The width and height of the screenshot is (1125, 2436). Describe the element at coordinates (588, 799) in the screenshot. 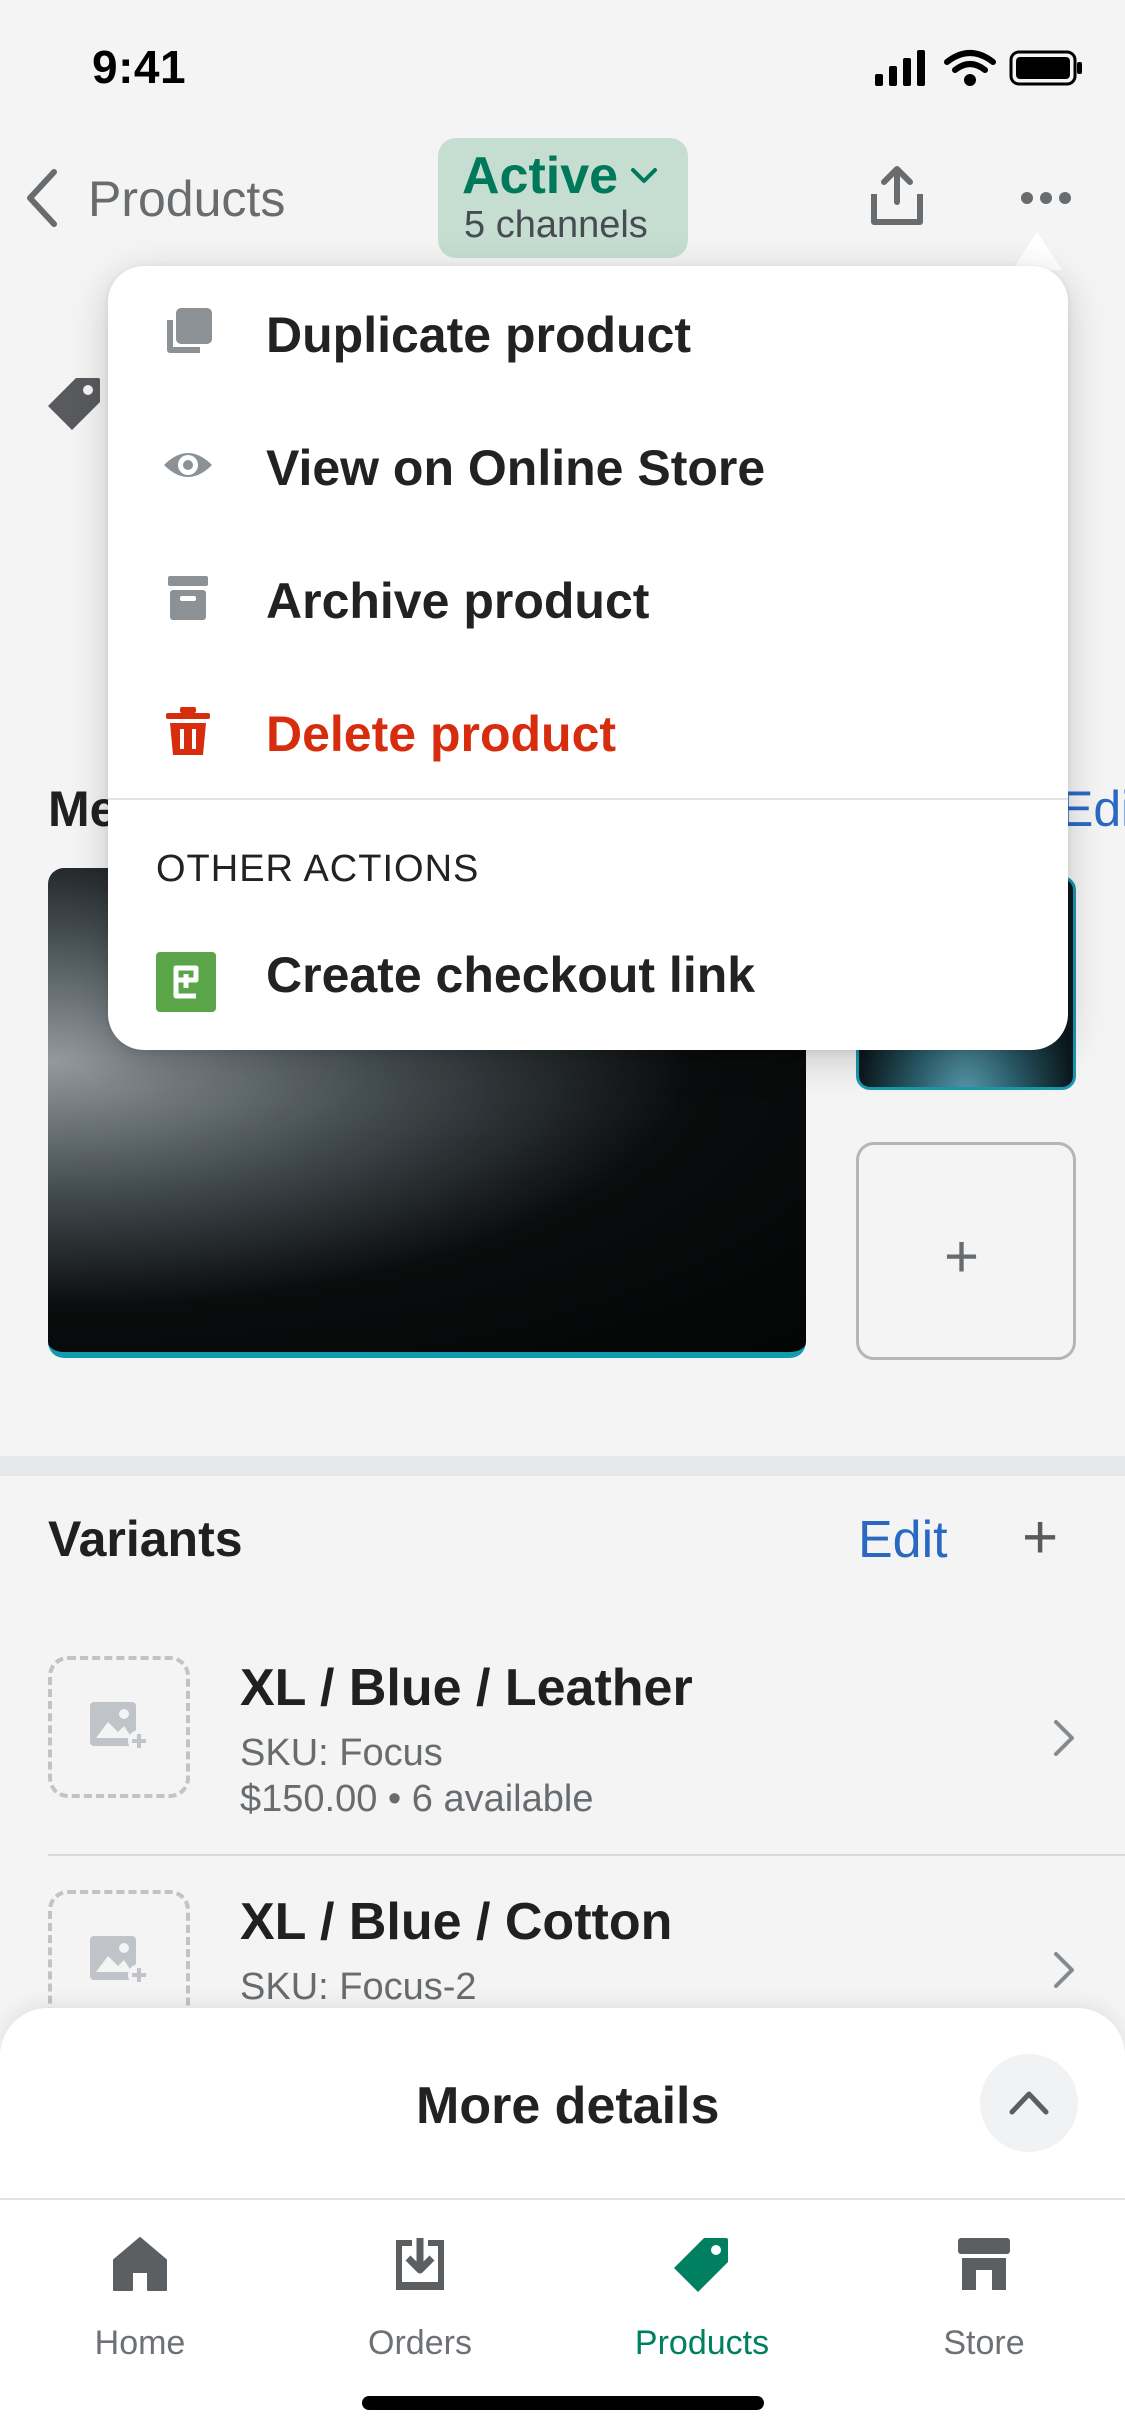

I see `menu-divider` at that location.